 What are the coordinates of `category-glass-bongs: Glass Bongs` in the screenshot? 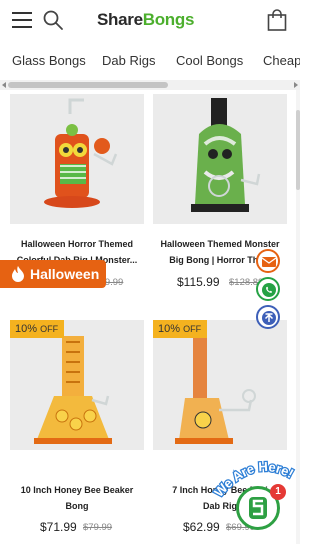 It's located at (49, 60).